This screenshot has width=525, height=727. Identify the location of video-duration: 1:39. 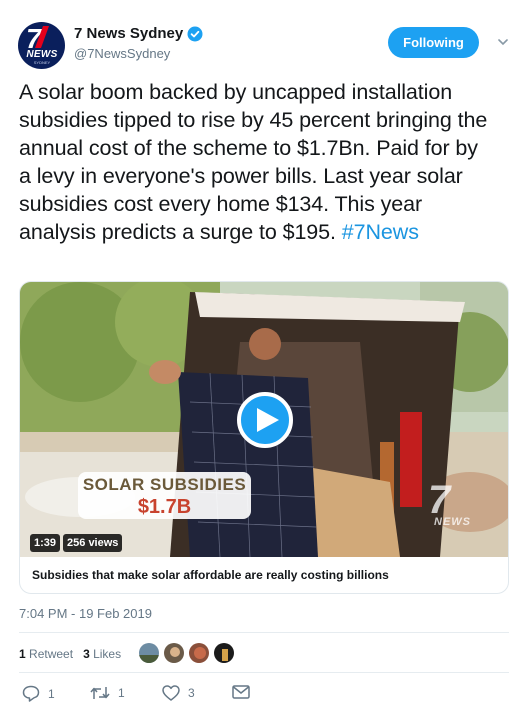
(45, 543).